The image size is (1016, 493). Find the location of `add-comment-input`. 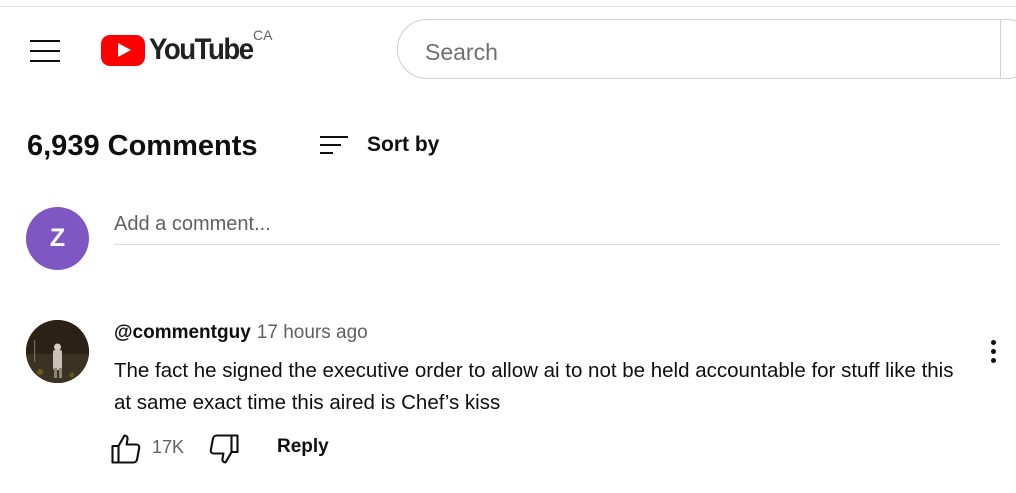

add-comment-input is located at coordinates (557, 224).